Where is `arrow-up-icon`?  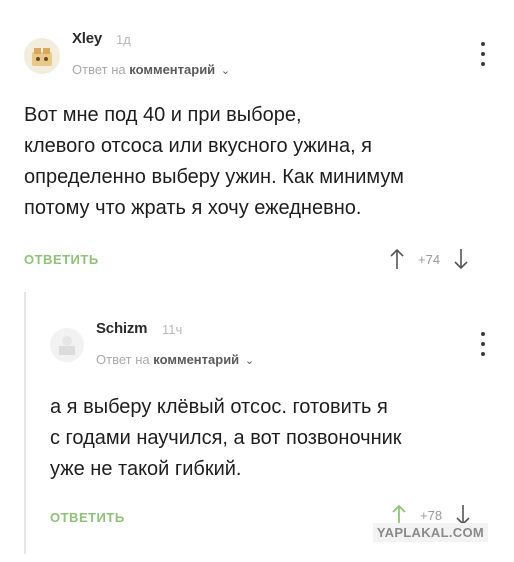 arrow-up-icon is located at coordinates (397, 259).